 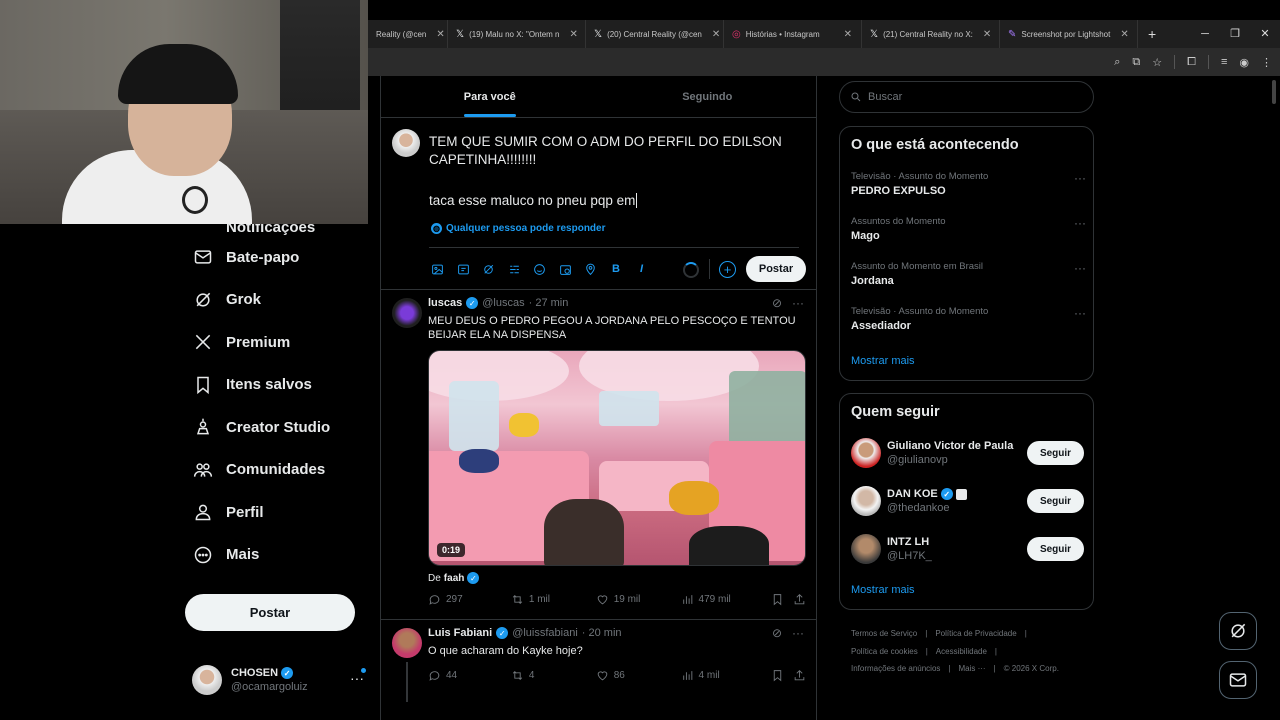 What do you see at coordinates (968, 274) in the screenshot?
I see `trend-item: Assunto do Momento em Brasil Jordana ···` at bounding box center [968, 274].